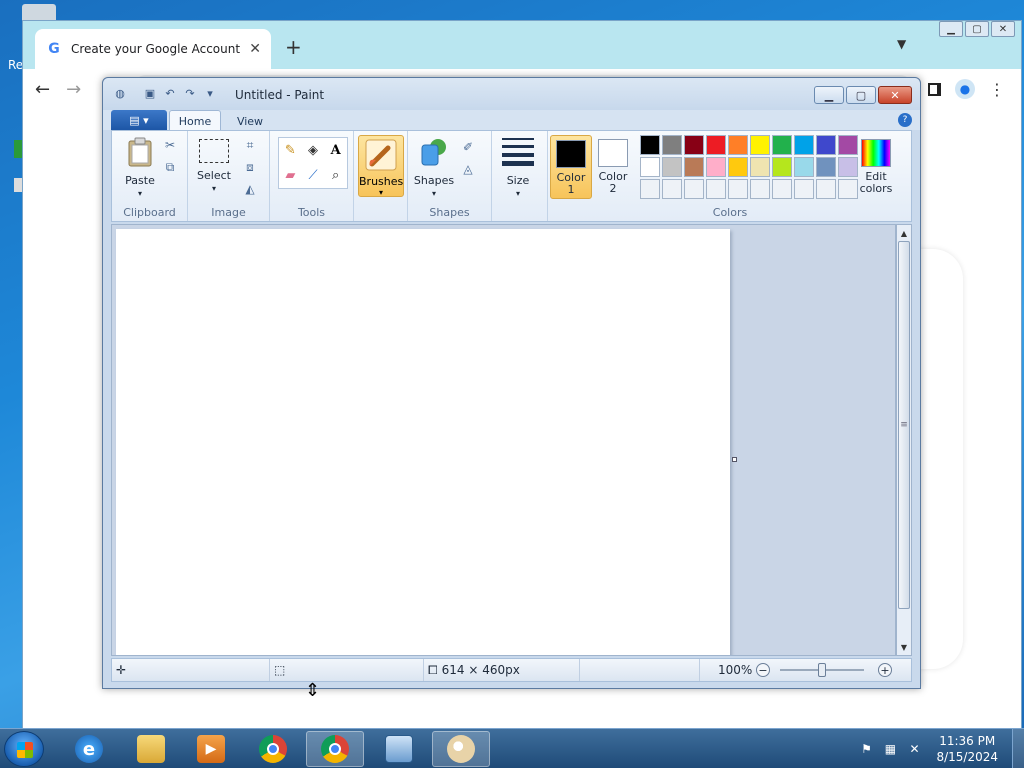 The image size is (1024, 768). What do you see at coordinates (468, 169) in the screenshot?
I see `shape-fill-icon: ◬` at bounding box center [468, 169].